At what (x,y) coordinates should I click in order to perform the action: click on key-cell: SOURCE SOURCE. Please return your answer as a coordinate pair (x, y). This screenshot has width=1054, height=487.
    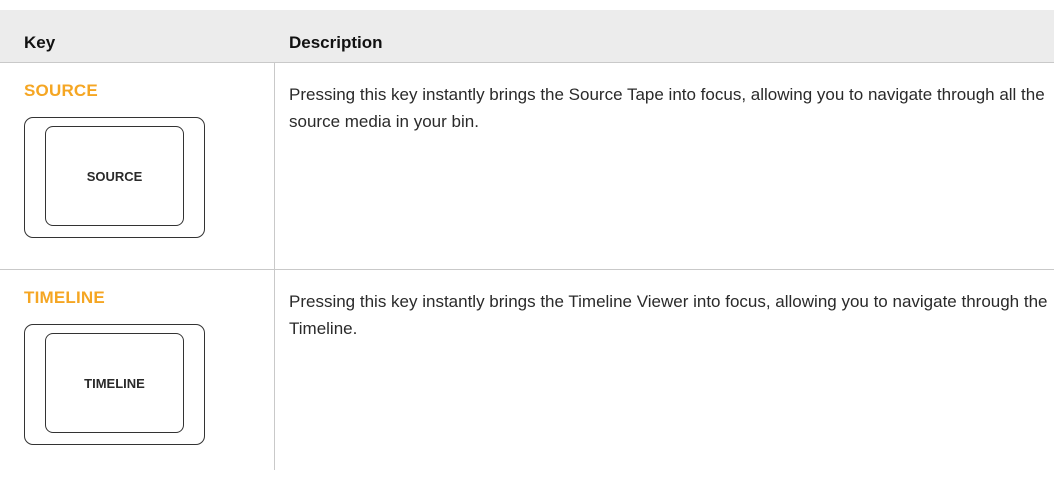
    Looking at the image, I should click on (137, 166).